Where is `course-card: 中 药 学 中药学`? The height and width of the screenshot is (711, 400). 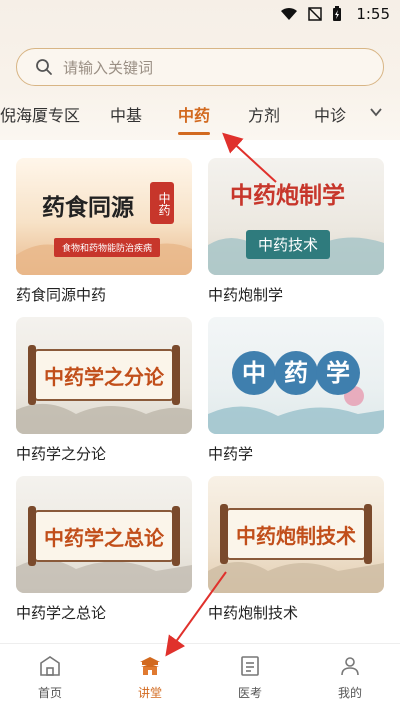 course-card: 中 药 学 中药学 is located at coordinates (296, 390).